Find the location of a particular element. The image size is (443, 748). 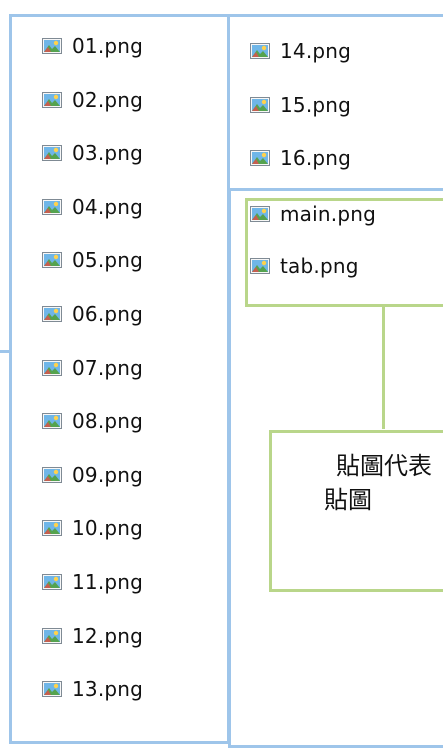

file-item: 11.png is located at coordinates (92, 582).